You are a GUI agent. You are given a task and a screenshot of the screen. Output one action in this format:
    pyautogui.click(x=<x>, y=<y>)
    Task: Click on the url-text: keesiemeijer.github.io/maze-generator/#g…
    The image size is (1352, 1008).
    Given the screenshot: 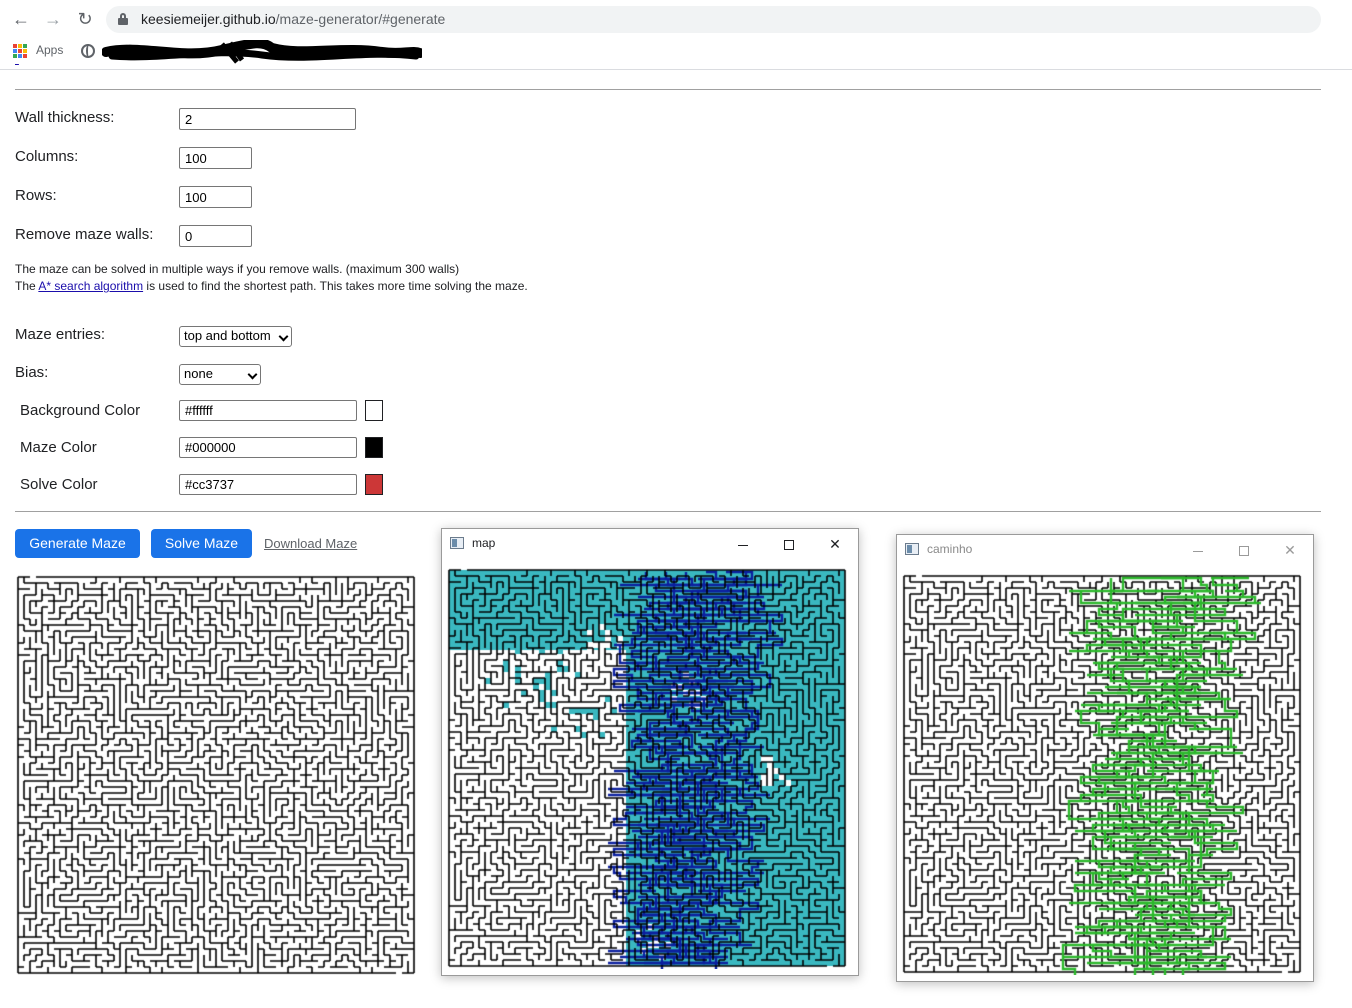 What is the action you would take?
    pyautogui.click(x=293, y=19)
    